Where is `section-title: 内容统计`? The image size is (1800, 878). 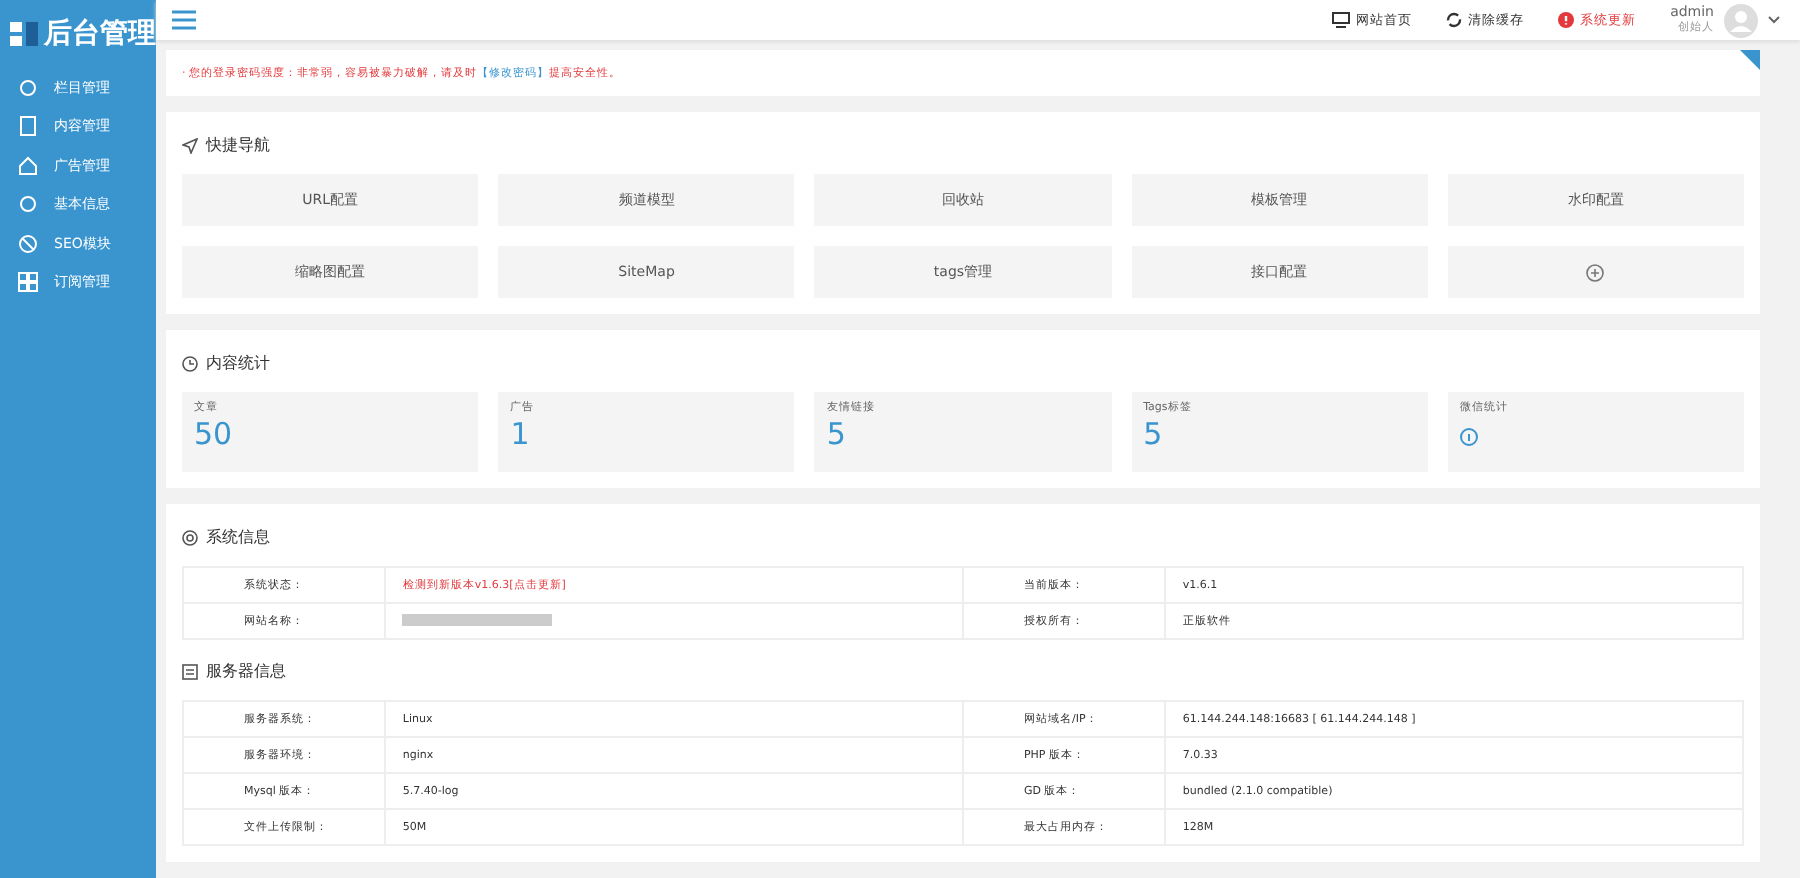
section-title: 内容统计 is located at coordinates (238, 363).